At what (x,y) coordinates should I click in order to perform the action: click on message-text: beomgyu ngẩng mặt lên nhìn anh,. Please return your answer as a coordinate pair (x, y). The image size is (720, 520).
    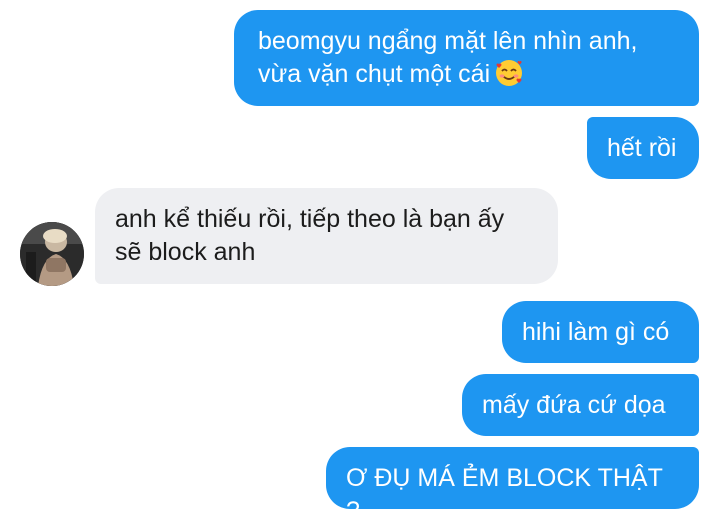
    Looking at the image, I should click on (448, 41).